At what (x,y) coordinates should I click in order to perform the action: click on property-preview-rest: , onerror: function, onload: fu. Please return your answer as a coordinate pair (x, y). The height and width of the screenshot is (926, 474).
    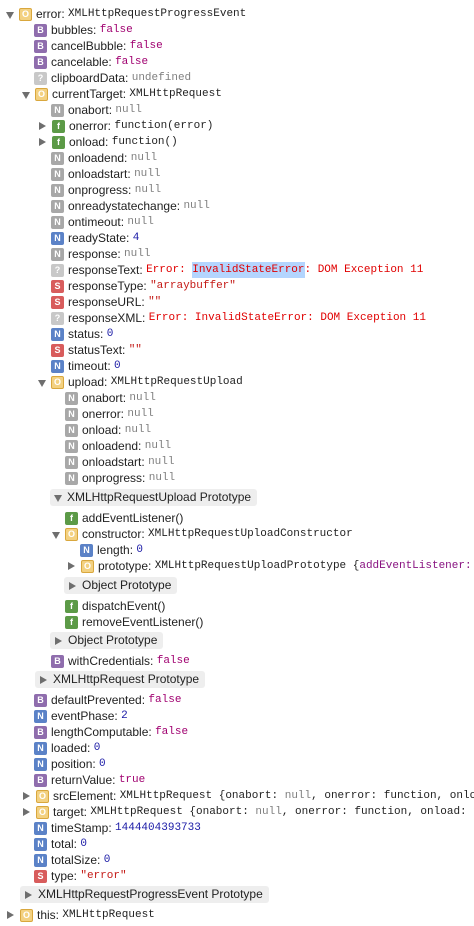
    Looking at the image, I should click on (377, 812).